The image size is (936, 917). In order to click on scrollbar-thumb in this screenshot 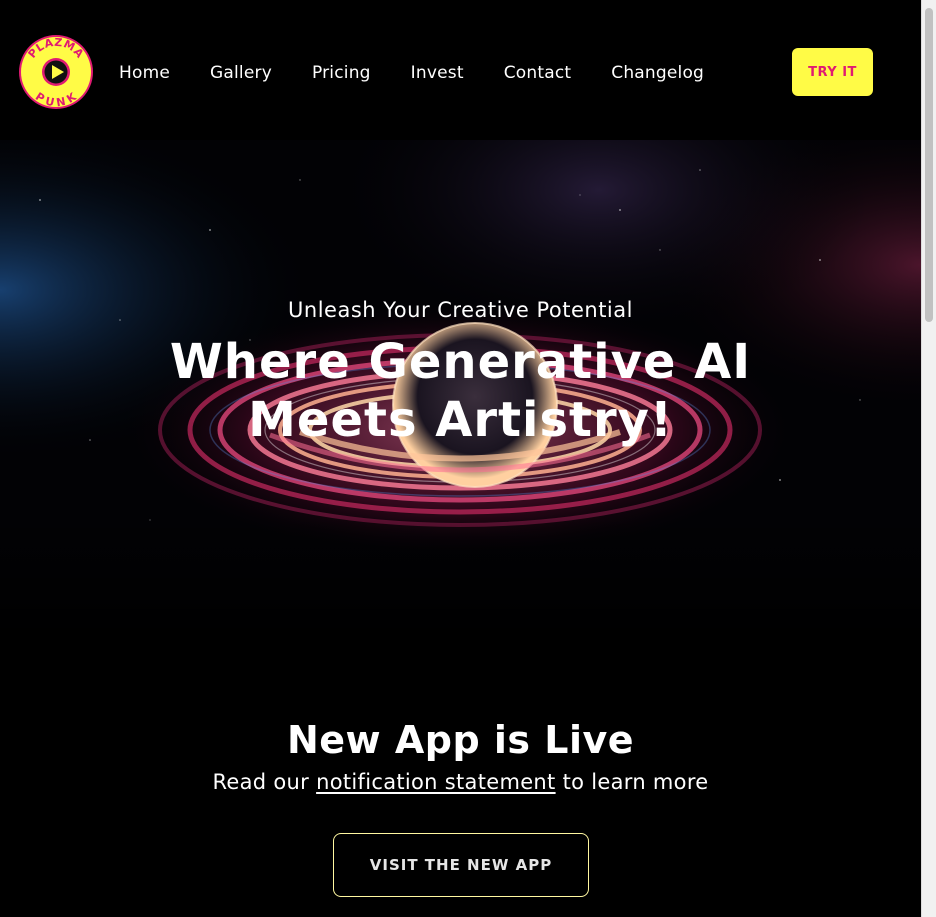, I will do `click(929, 165)`.